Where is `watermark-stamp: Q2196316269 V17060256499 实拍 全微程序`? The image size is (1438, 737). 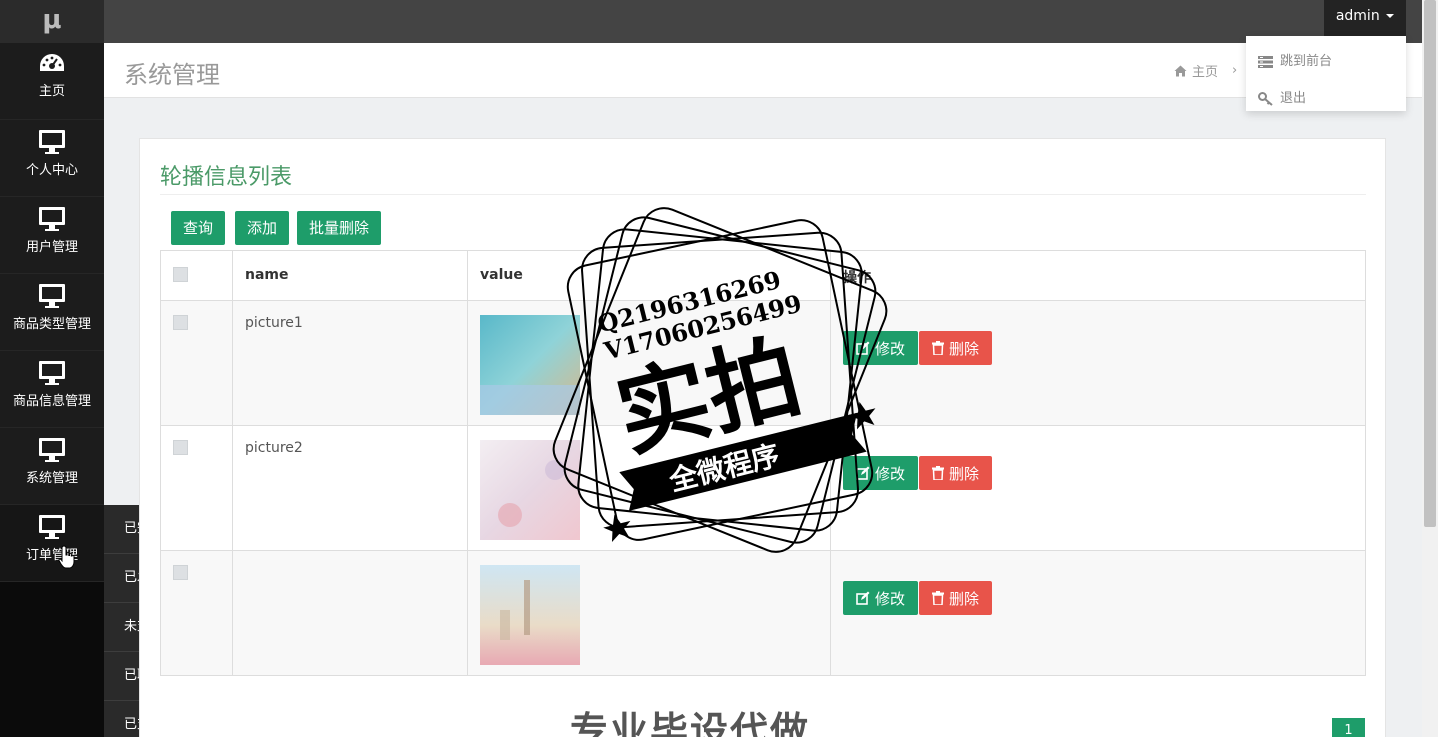 watermark-stamp: Q2196316269 V17060256499 实拍 全微程序 is located at coordinates (720, 380).